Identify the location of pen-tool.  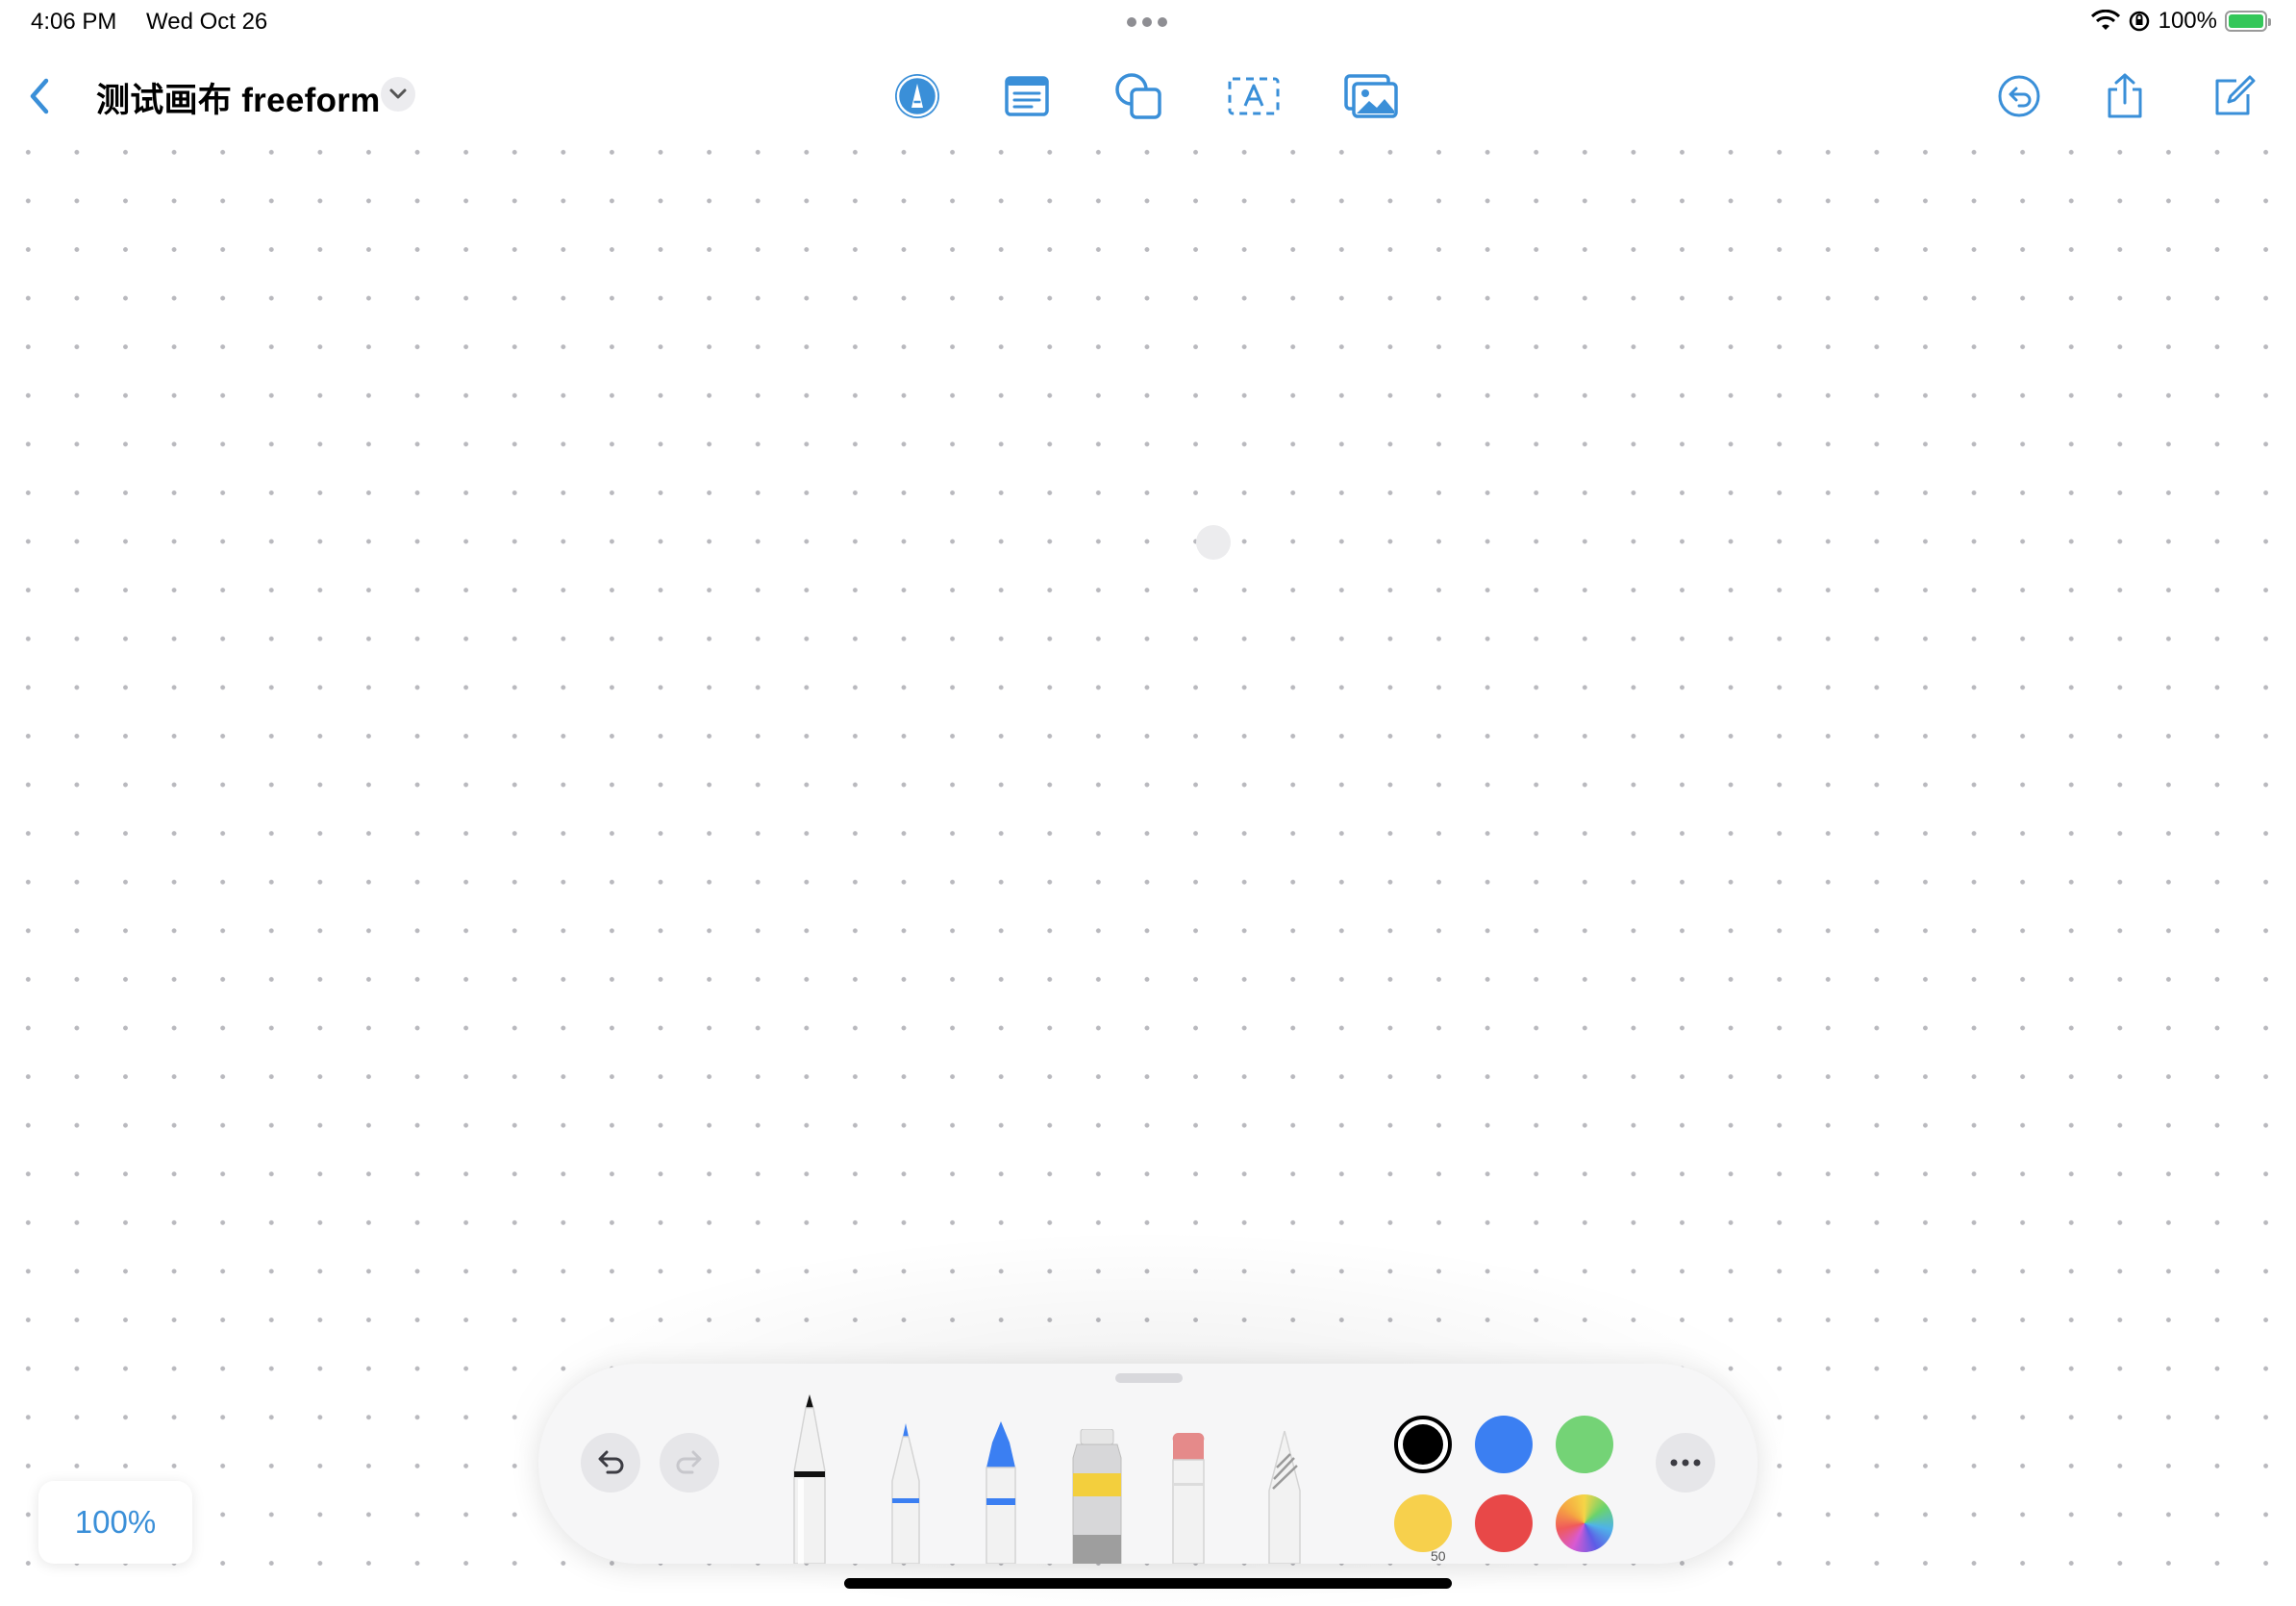
(809, 1477).